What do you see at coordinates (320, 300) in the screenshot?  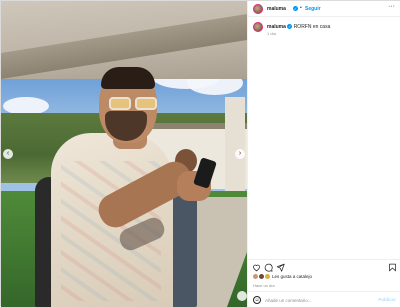 I see `comment-input` at bounding box center [320, 300].